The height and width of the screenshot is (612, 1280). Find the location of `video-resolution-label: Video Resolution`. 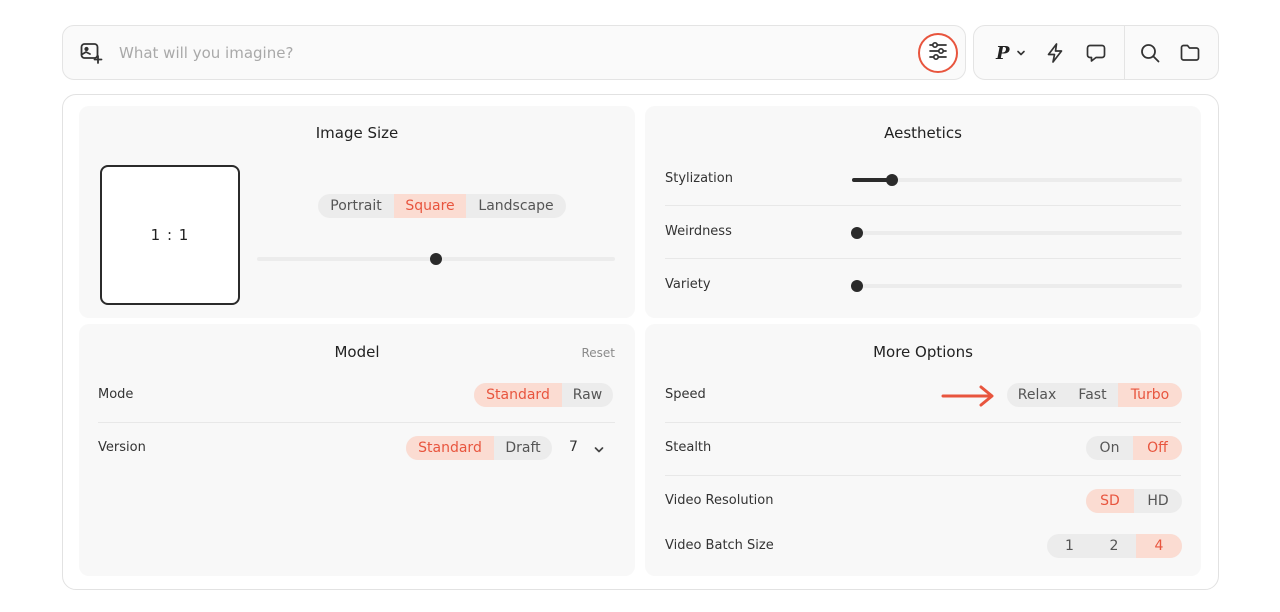

video-resolution-label: Video Resolution is located at coordinates (719, 500).